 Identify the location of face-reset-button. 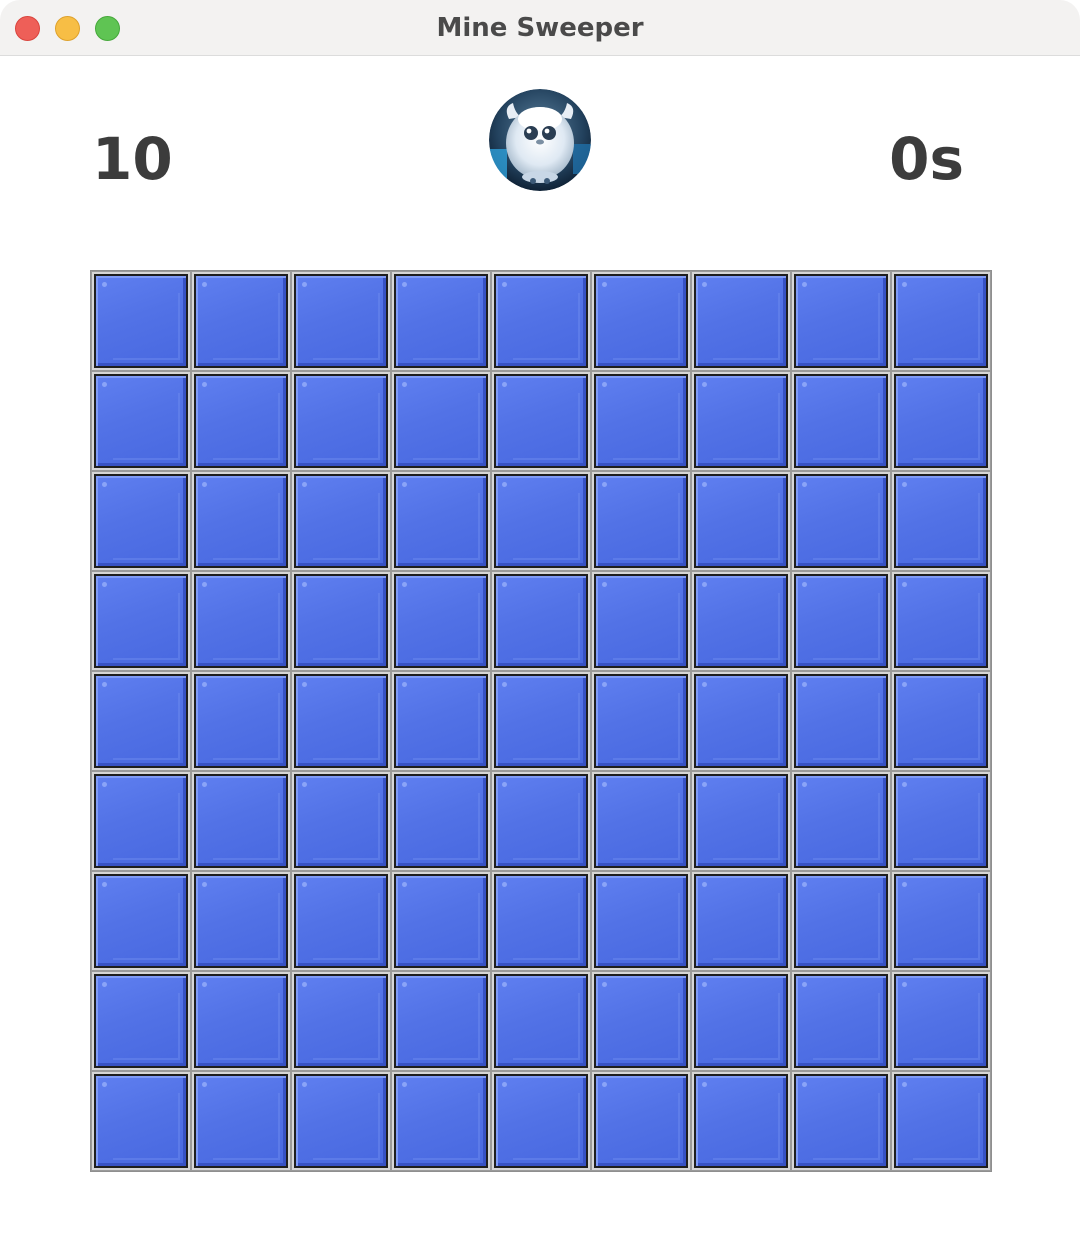
(540, 140).